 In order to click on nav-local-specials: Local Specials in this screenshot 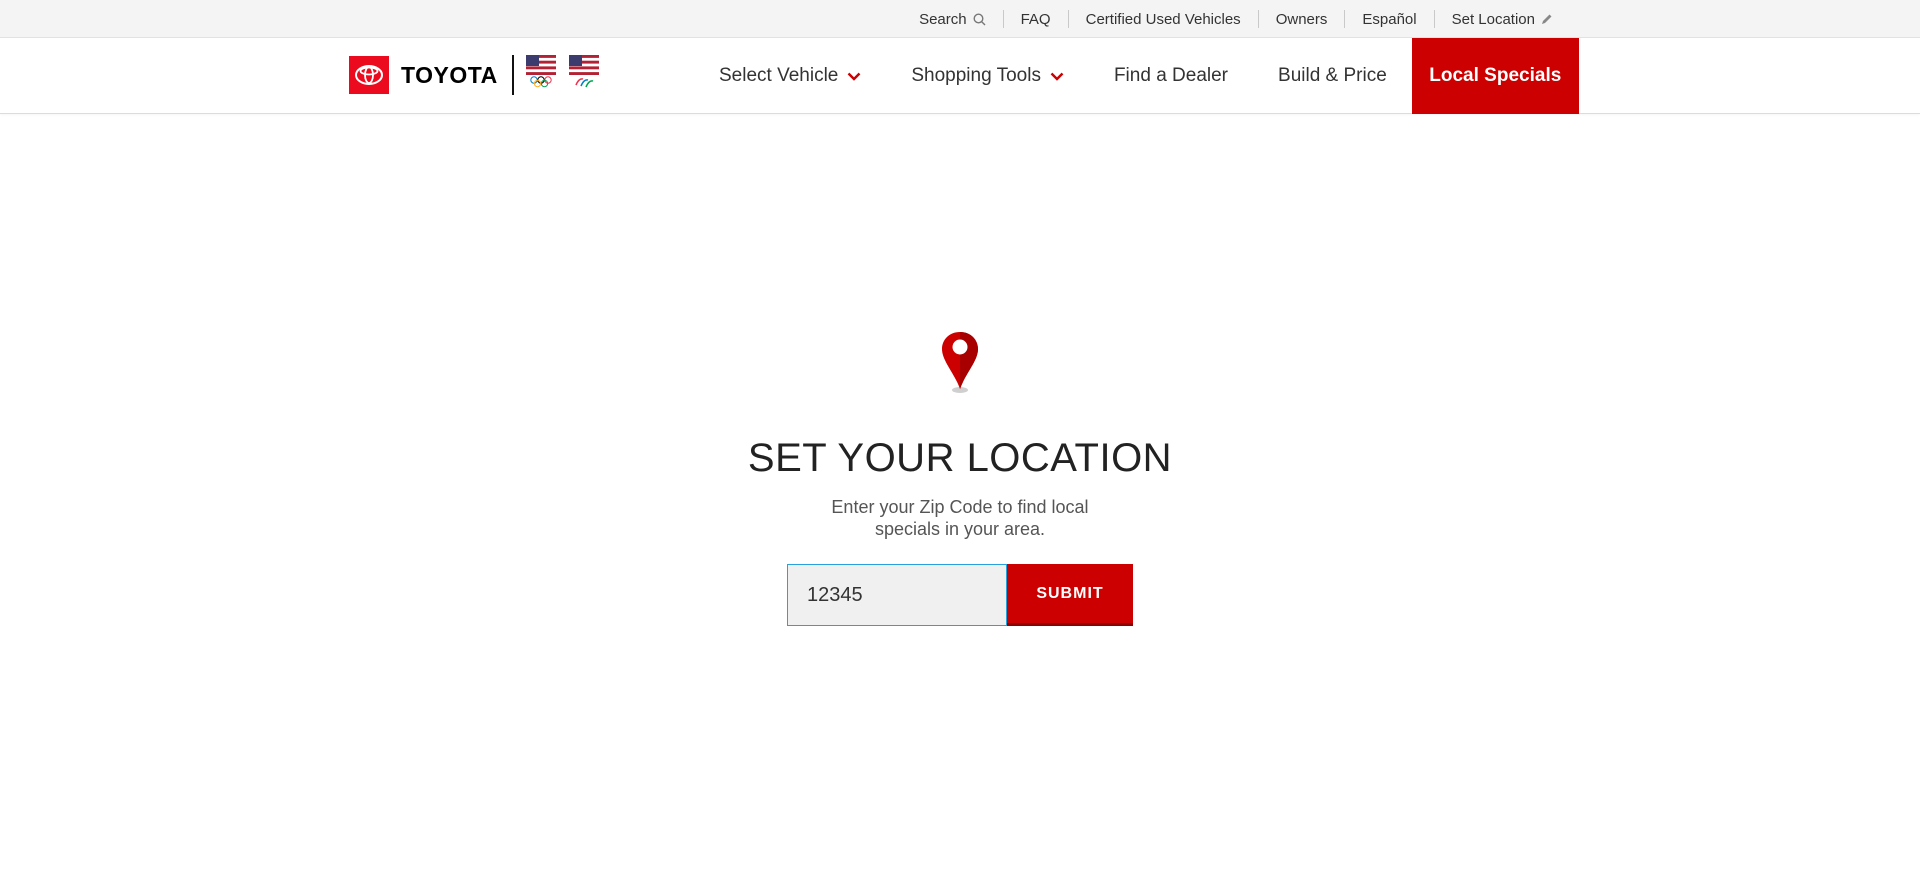, I will do `click(1495, 76)`.